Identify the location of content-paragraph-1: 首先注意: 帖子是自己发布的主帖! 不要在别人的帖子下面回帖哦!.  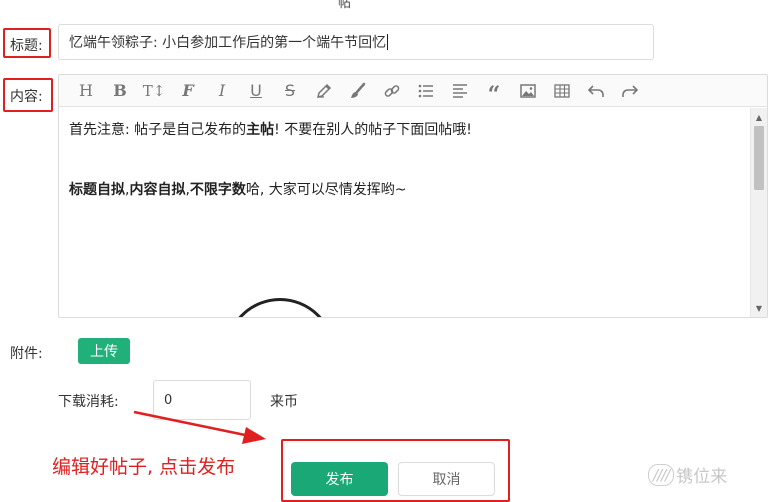
(270, 130).